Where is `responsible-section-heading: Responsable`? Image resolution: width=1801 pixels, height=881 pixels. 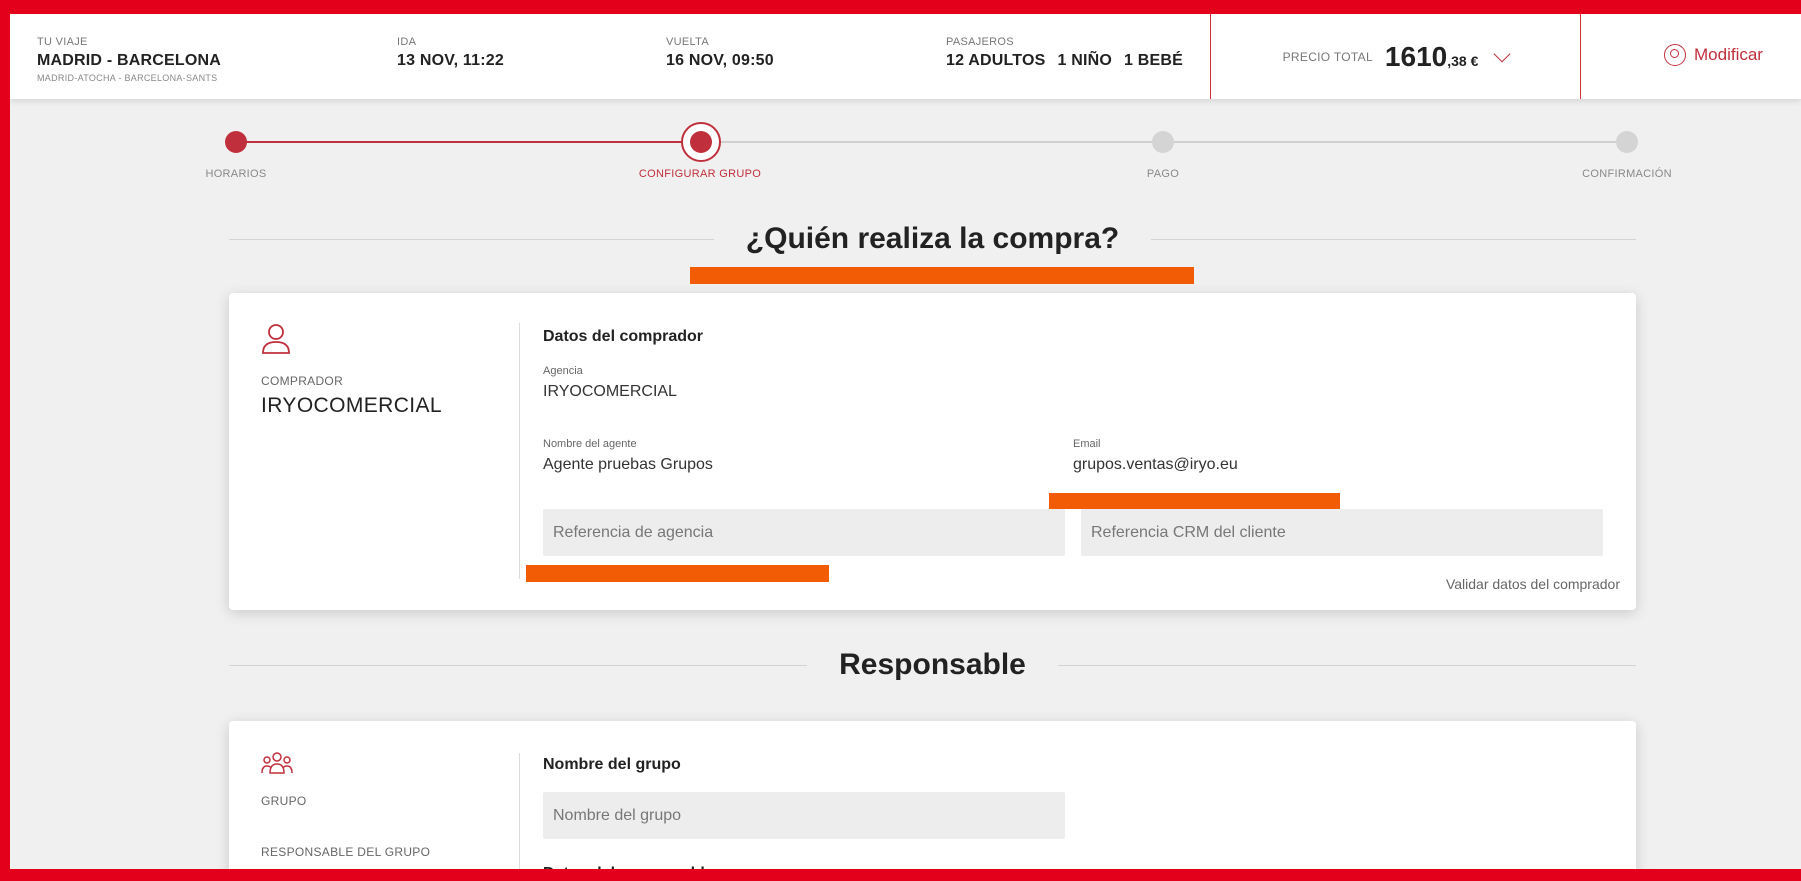 responsible-section-heading: Responsable is located at coordinates (933, 665).